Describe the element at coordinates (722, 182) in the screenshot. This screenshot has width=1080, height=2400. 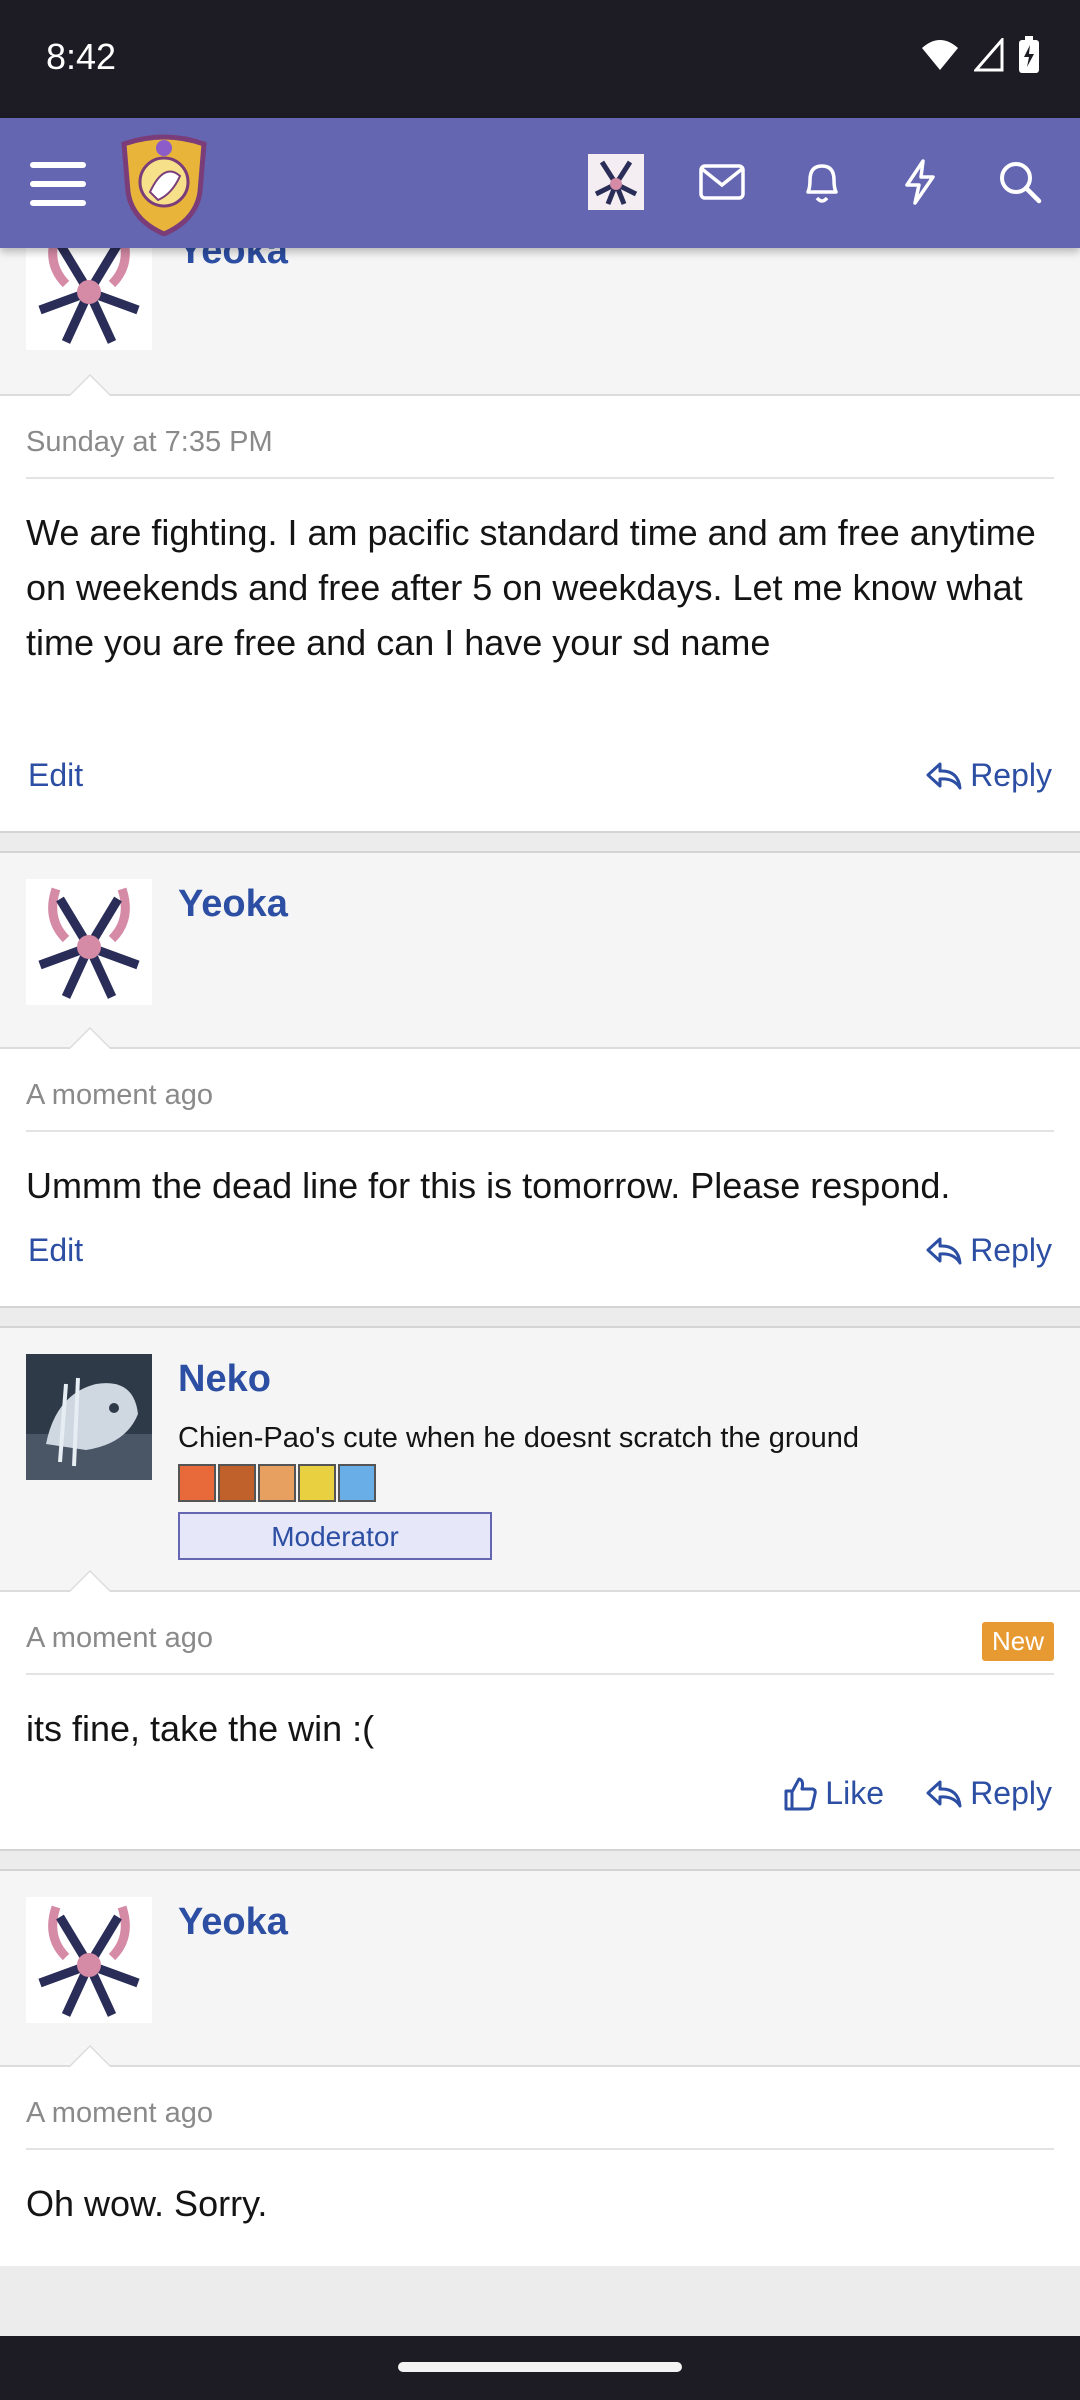
I see `envelope-icon` at that location.